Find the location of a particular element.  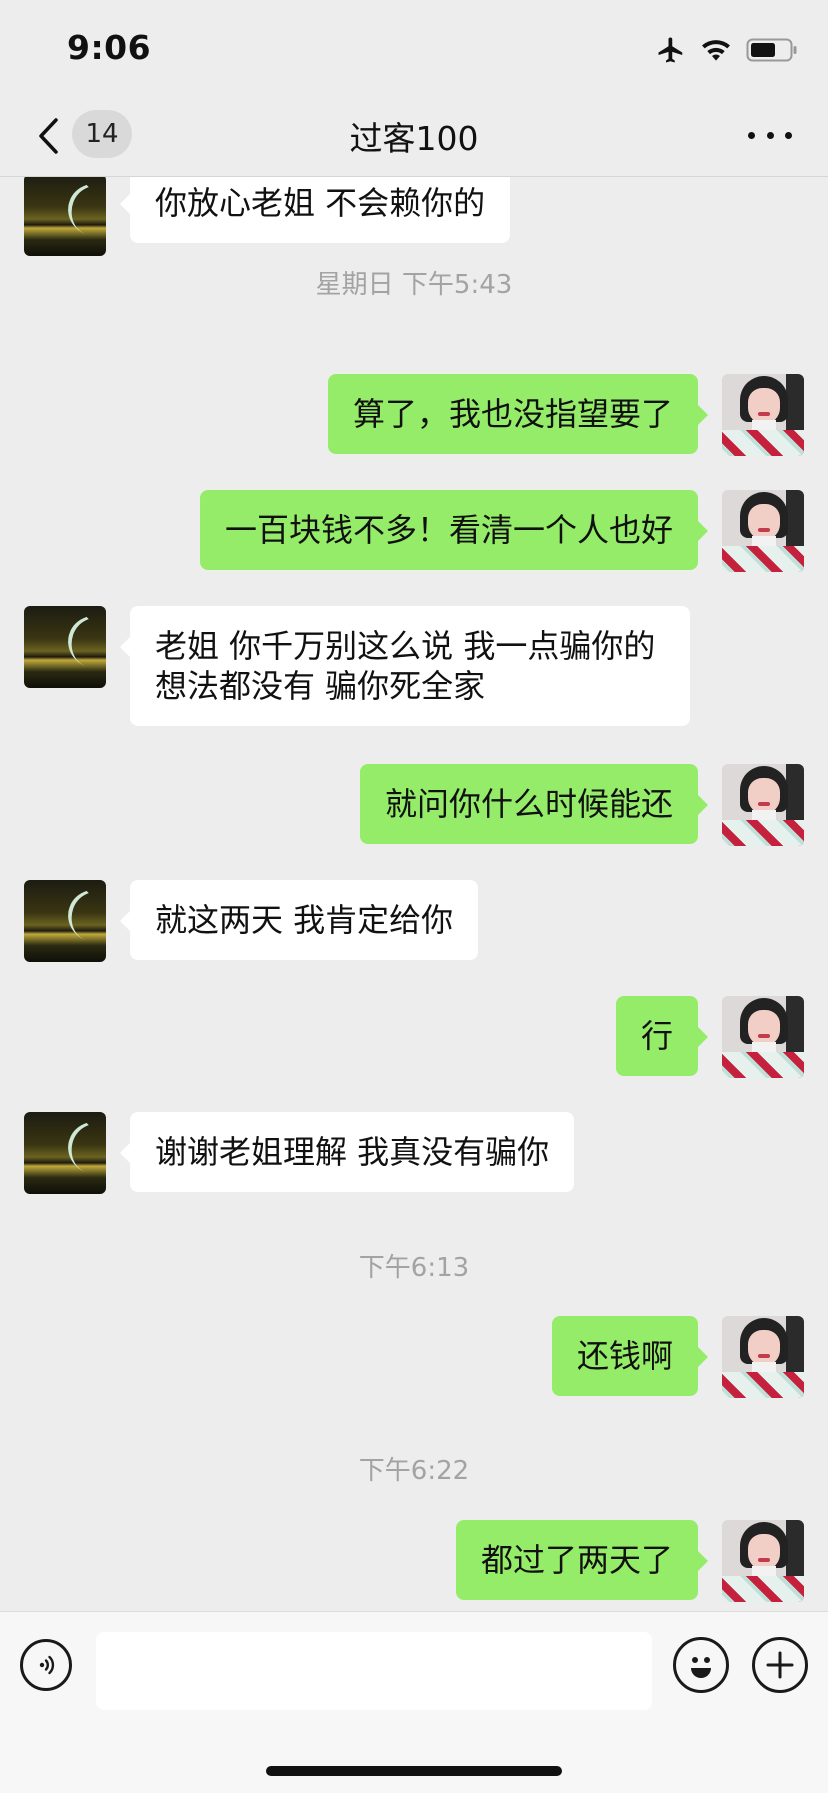

emoji-icon is located at coordinates (701, 1667).